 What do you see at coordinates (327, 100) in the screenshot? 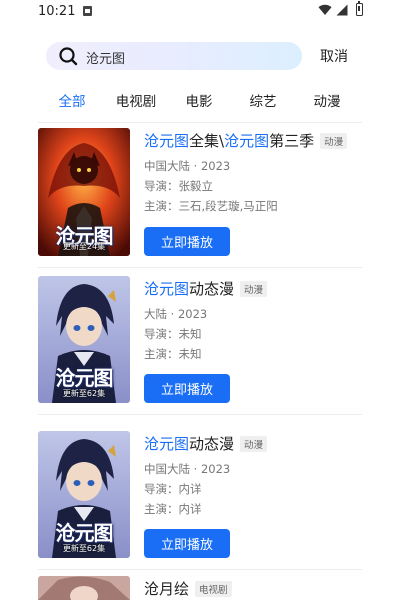
I see `tab-anime: 动漫` at bounding box center [327, 100].